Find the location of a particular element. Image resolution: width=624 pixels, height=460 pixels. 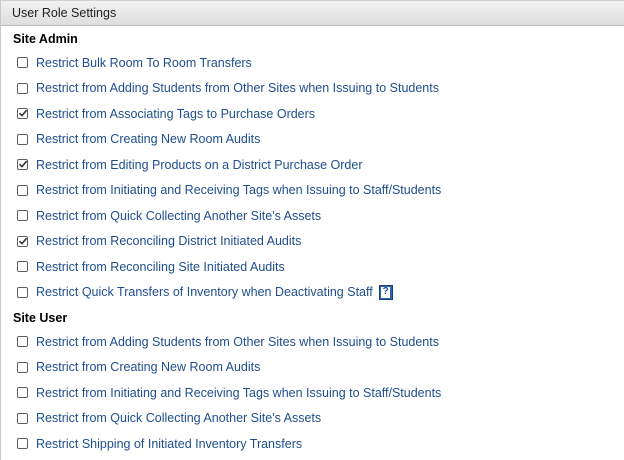

restrict-reconciling-site-audits-checkbox is located at coordinates (22, 267).